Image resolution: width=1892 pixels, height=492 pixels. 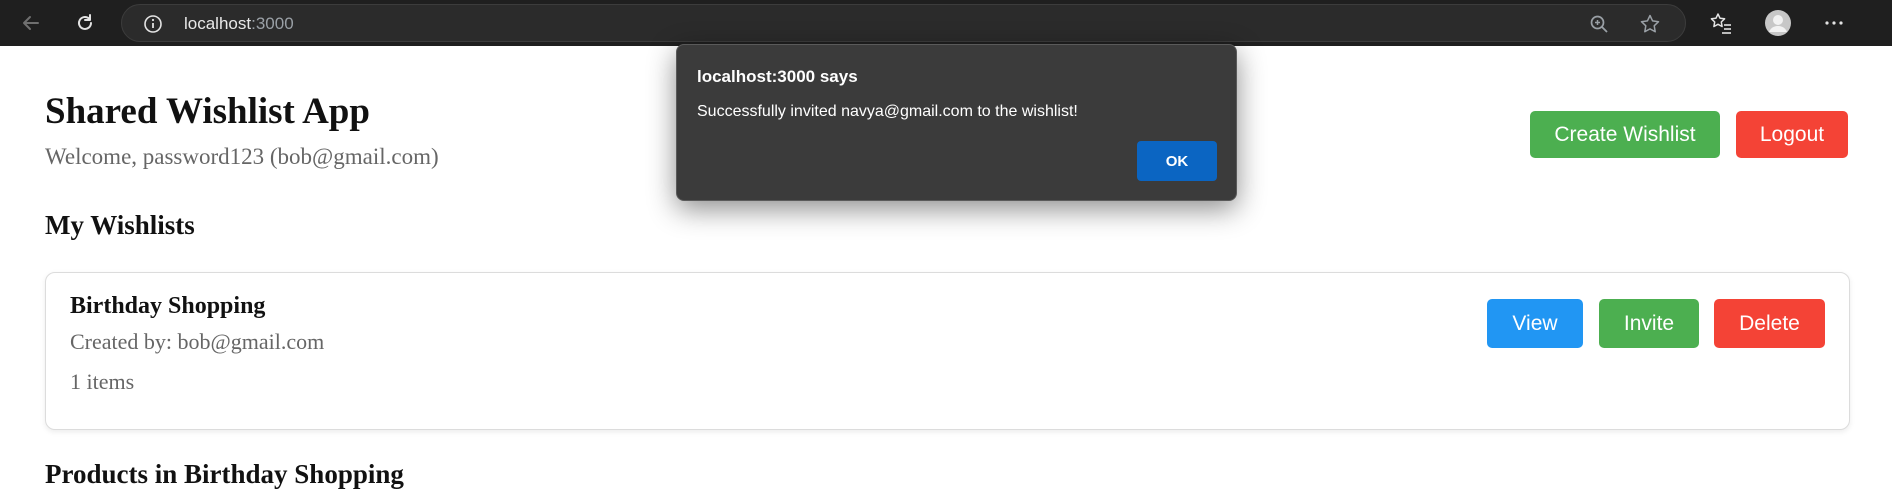 I want to click on wishlist-name: Birthday Shopping, so click(x=168, y=306).